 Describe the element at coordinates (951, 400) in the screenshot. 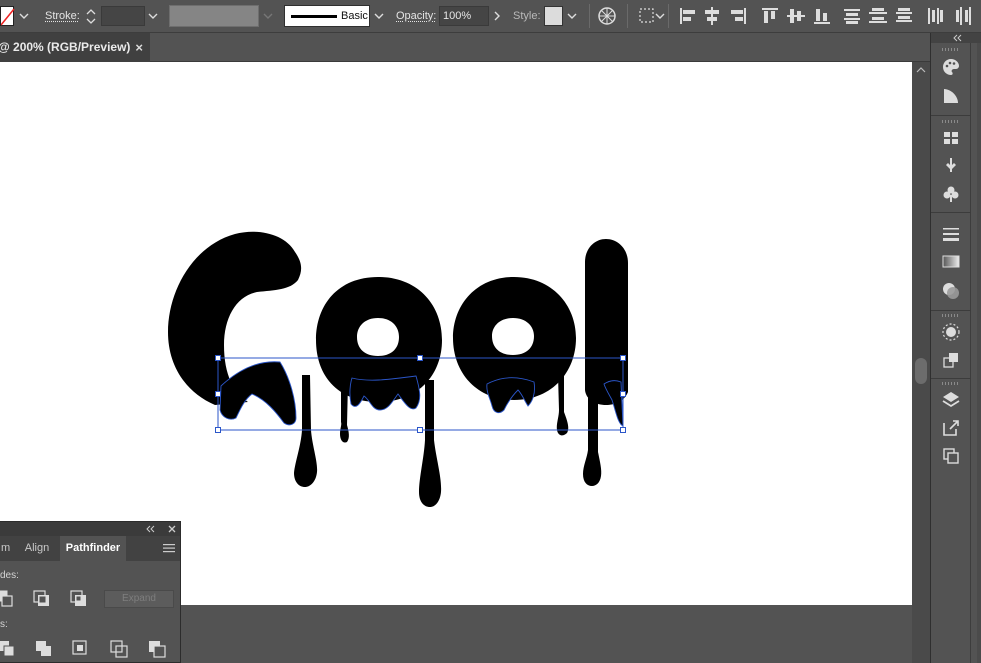

I see `layers-icon` at that location.